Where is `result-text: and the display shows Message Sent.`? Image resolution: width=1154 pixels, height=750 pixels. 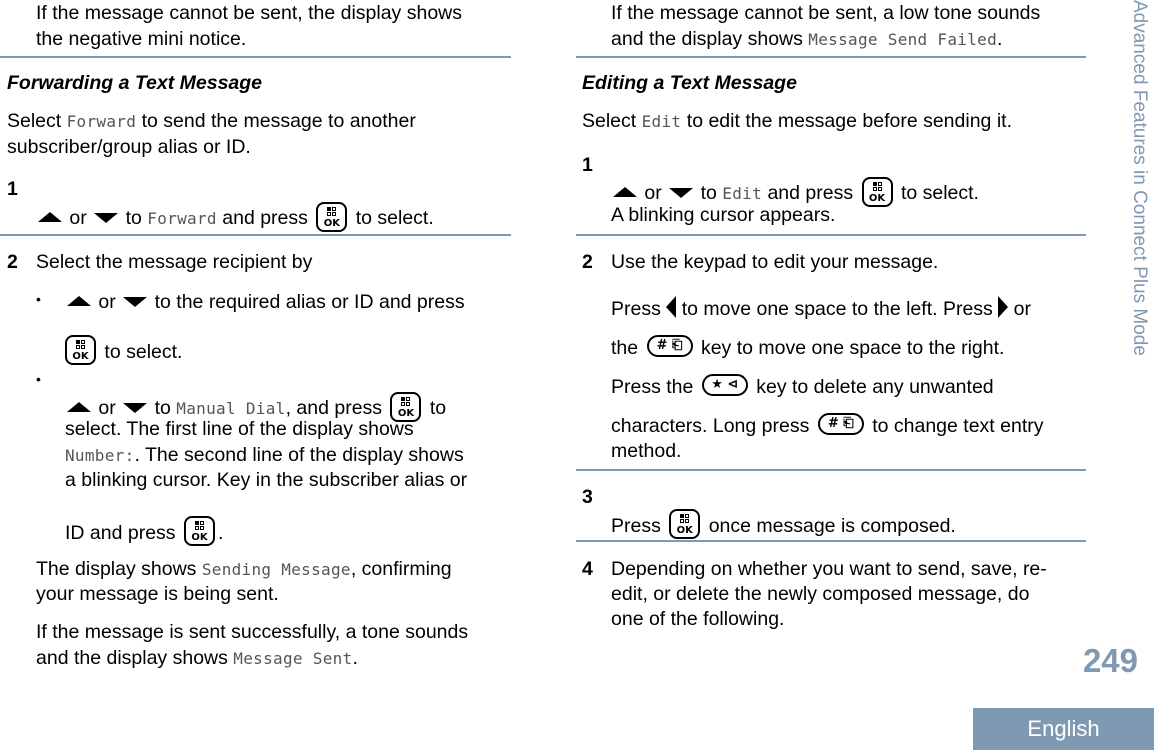 result-text: and the display shows Message Sent. is located at coordinates (197, 658).